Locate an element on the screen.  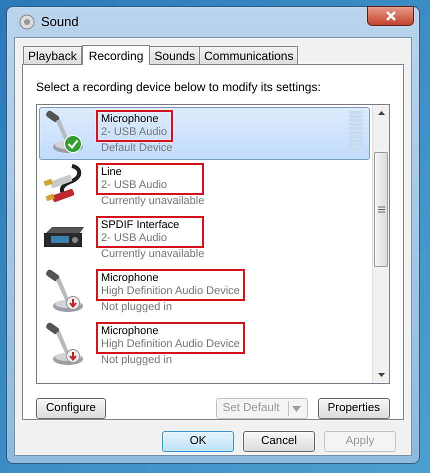
panel-button: Configure is located at coordinates (71, 408).